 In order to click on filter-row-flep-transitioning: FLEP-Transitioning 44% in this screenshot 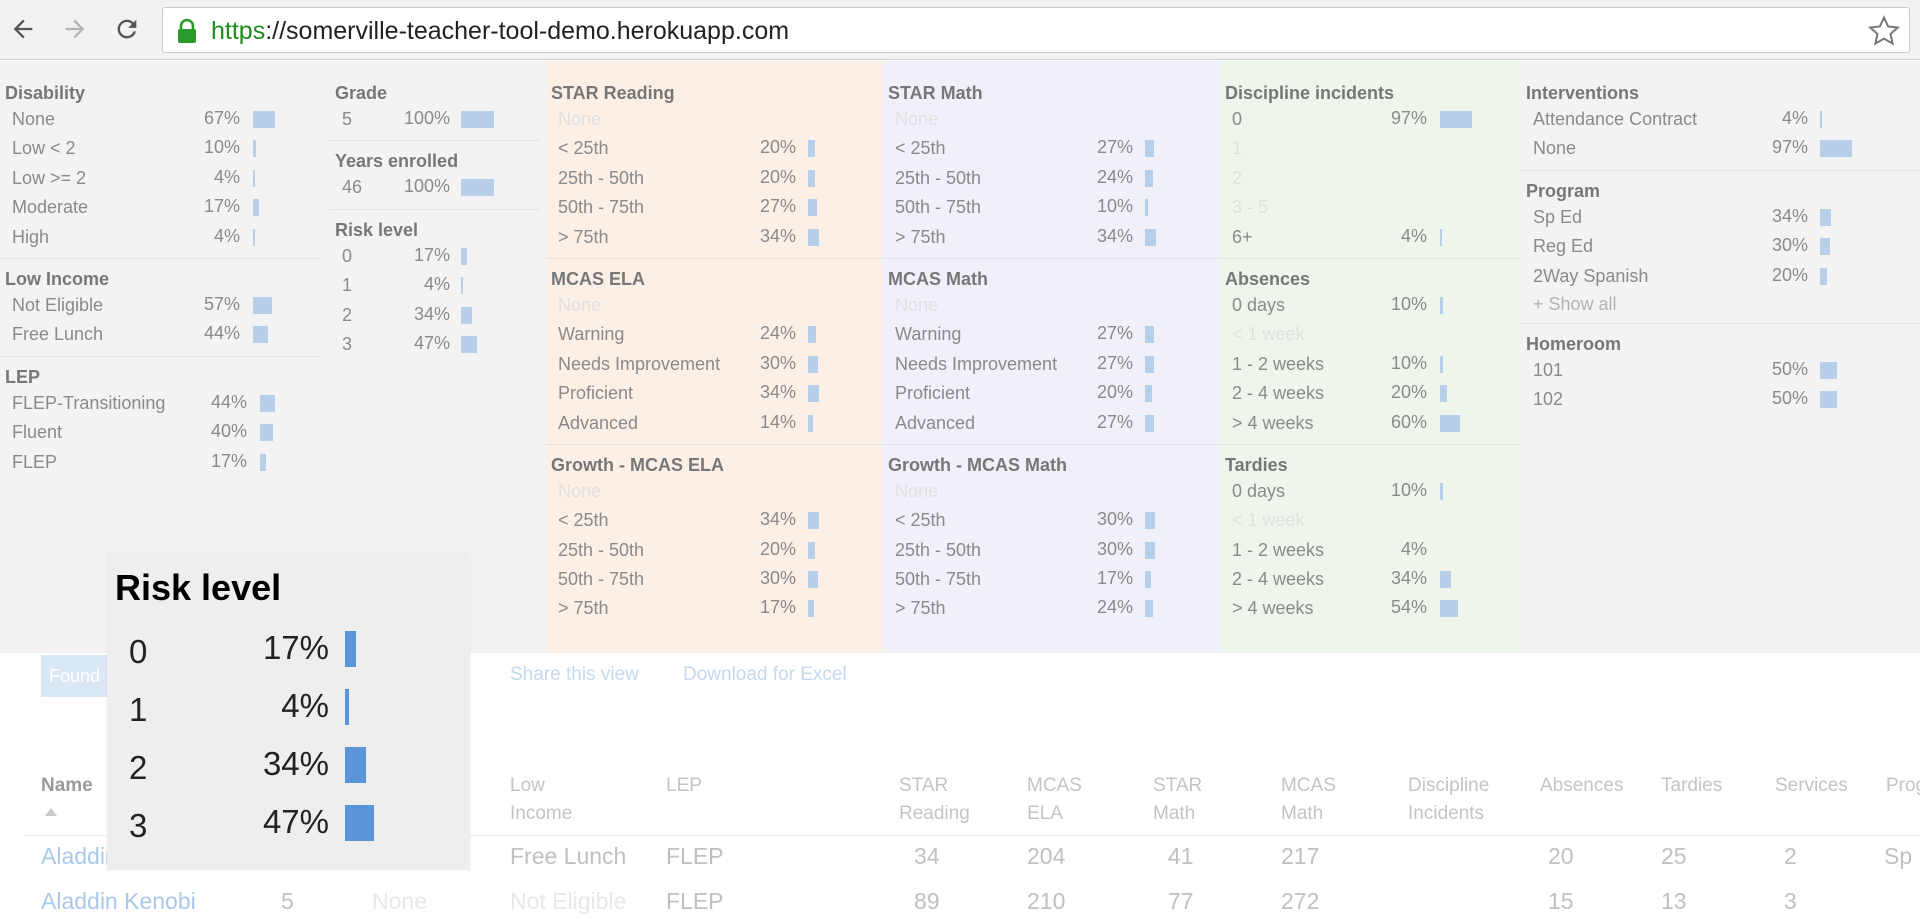, I will do `click(161, 403)`.